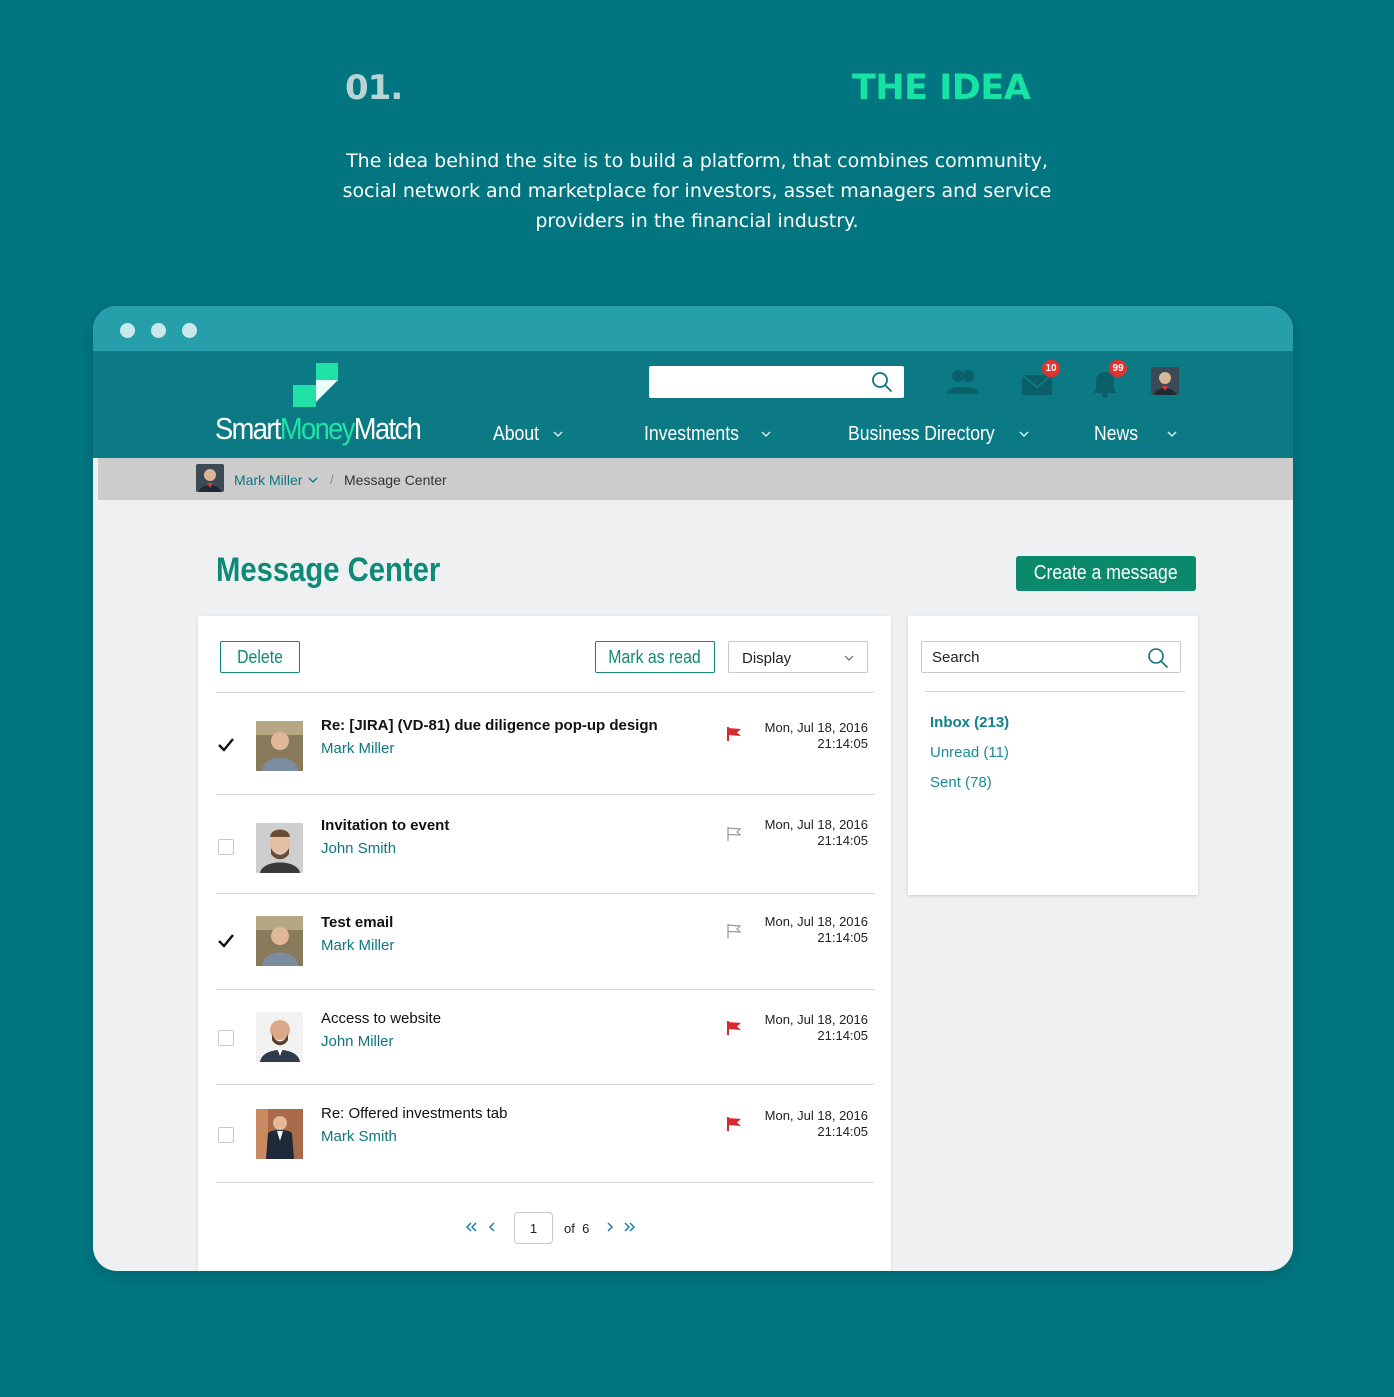 The width and height of the screenshot is (1394, 1397). Describe the element at coordinates (359, 1136) in the screenshot. I see `message-sender: Mark Smith` at that location.